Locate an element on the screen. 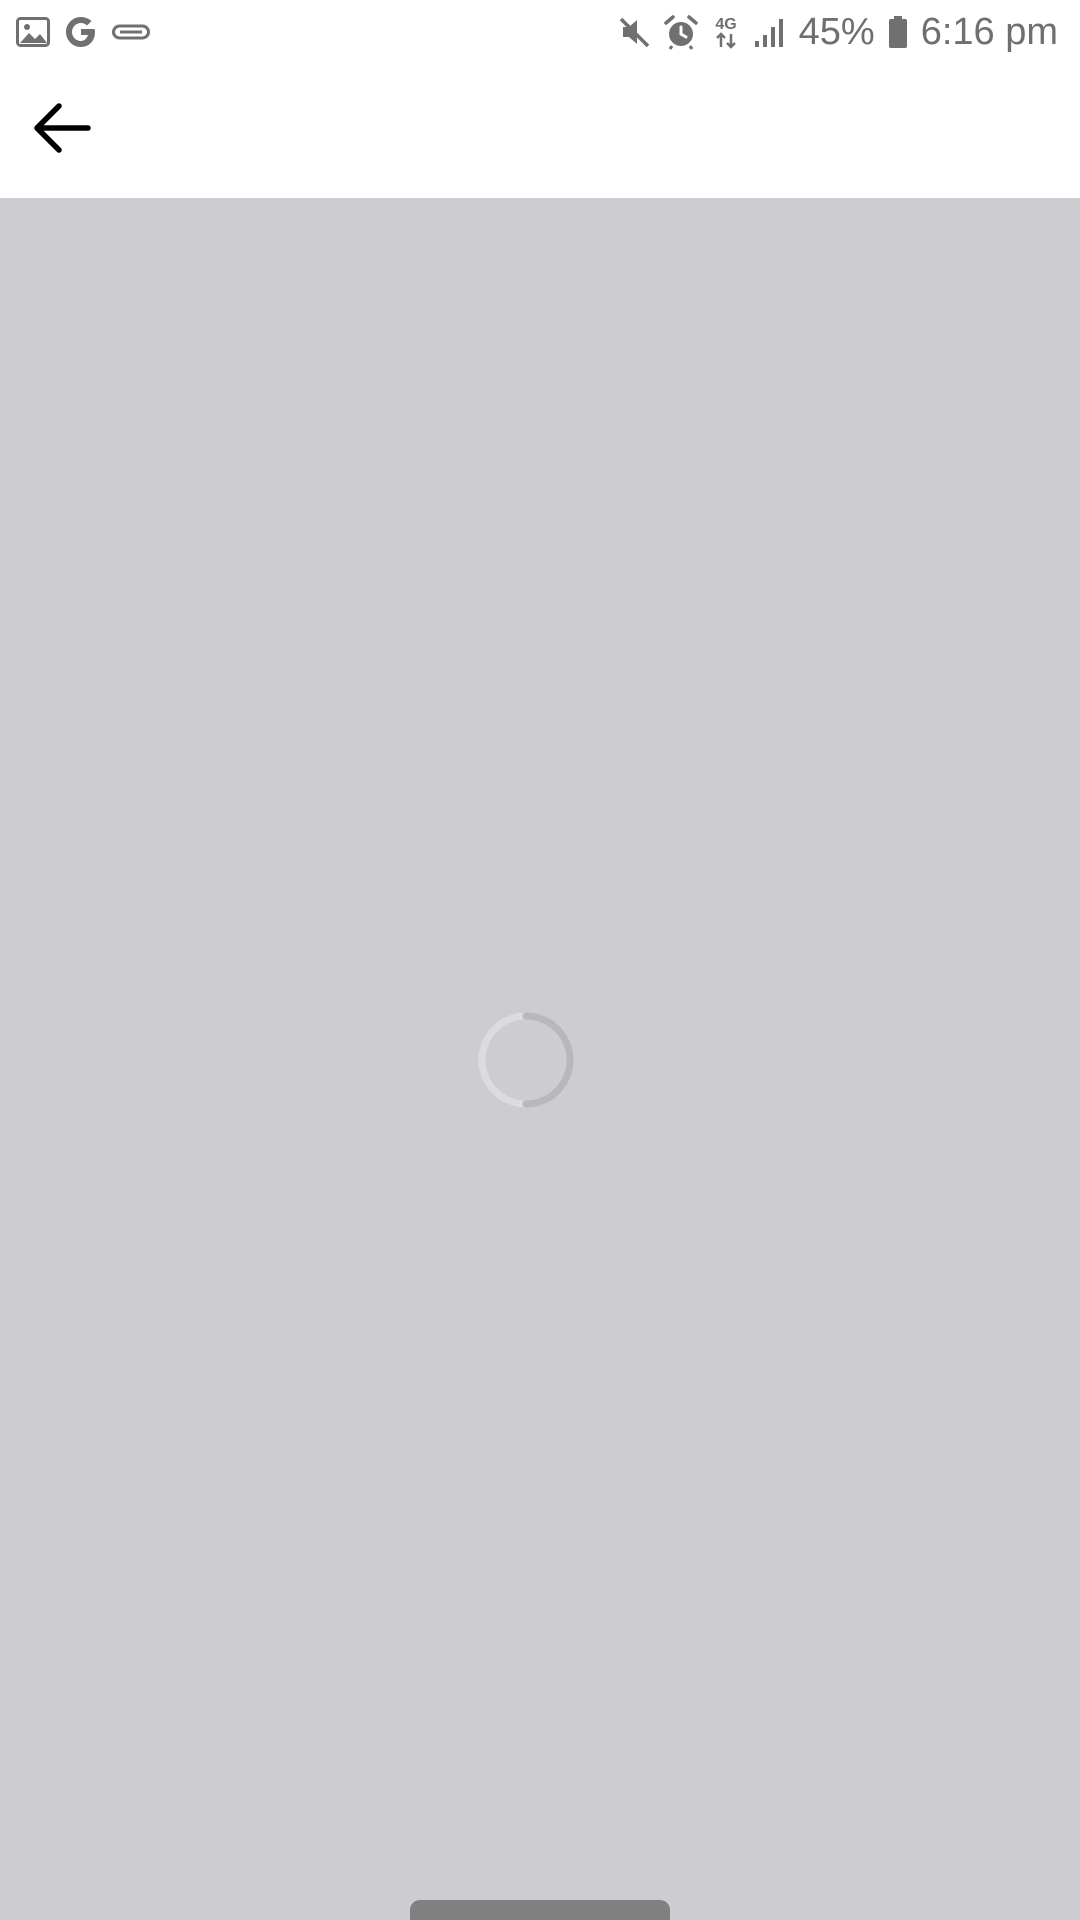 The height and width of the screenshot is (1920, 1080). loading-spinner is located at coordinates (526, 1060).